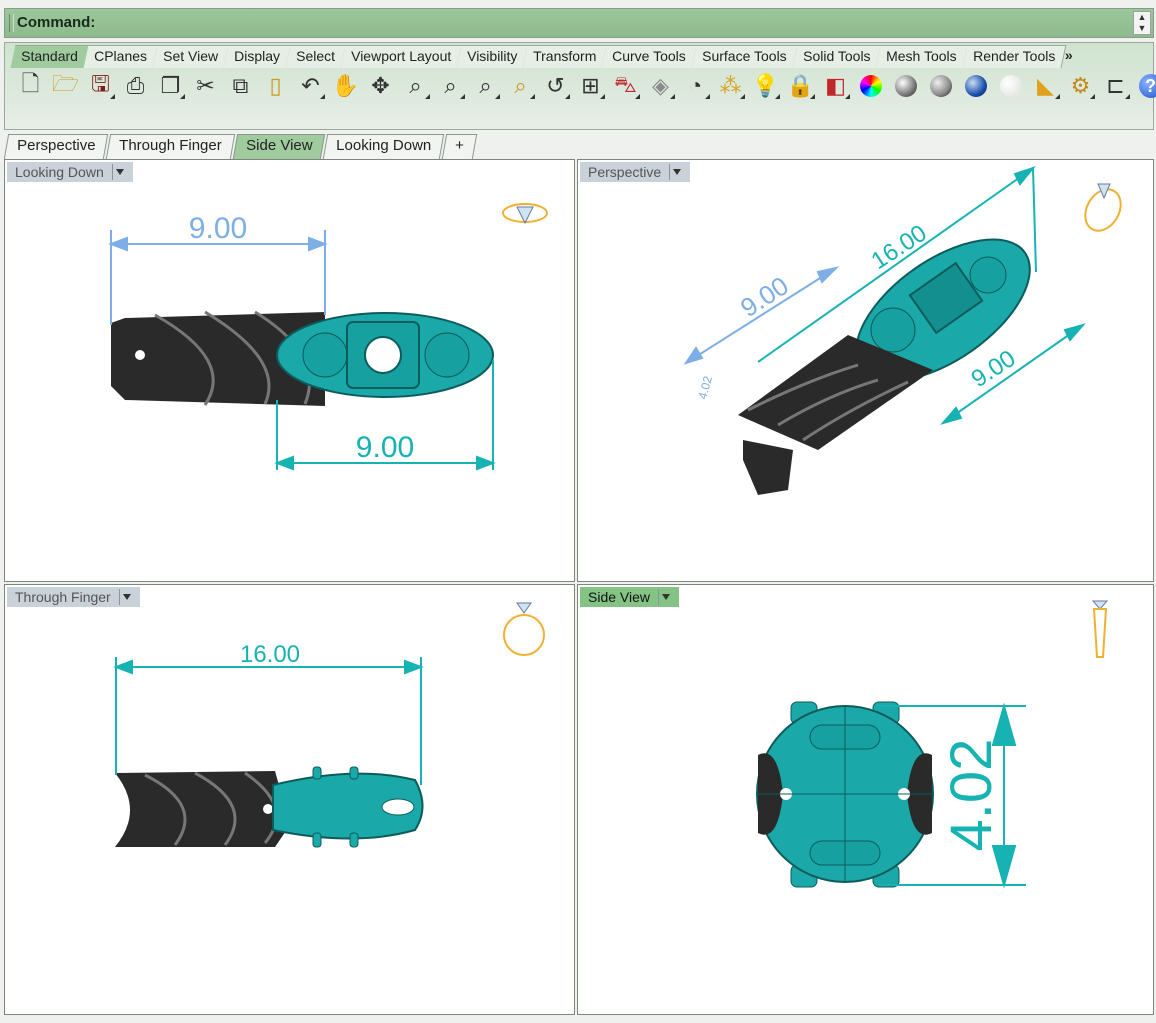  Describe the element at coordinates (922, 56) in the screenshot. I see `tab-mesh-tools: Mesh Tools` at that location.